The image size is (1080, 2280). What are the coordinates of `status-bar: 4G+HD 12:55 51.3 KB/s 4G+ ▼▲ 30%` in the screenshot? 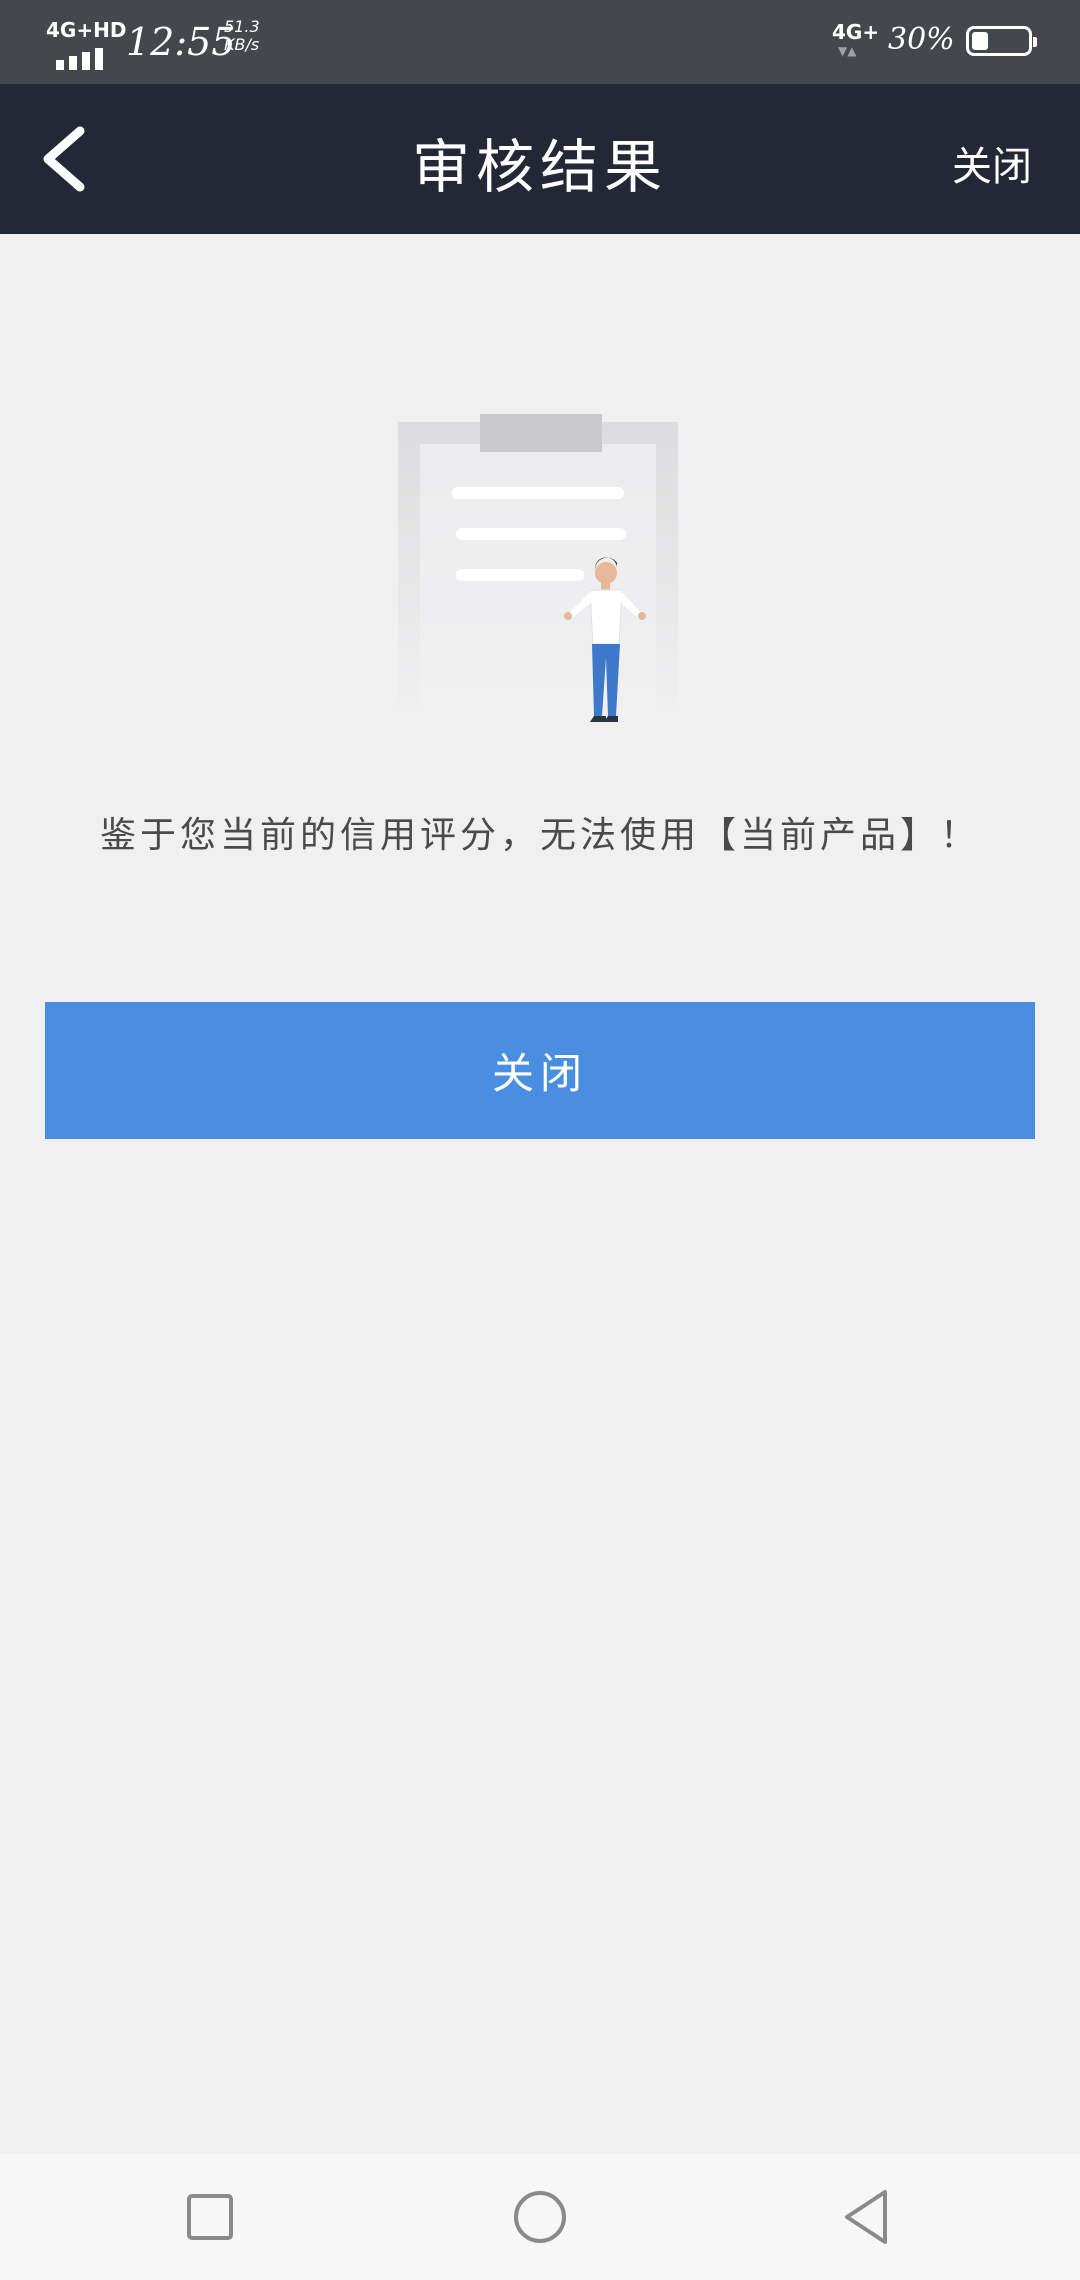 It's located at (540, 42).